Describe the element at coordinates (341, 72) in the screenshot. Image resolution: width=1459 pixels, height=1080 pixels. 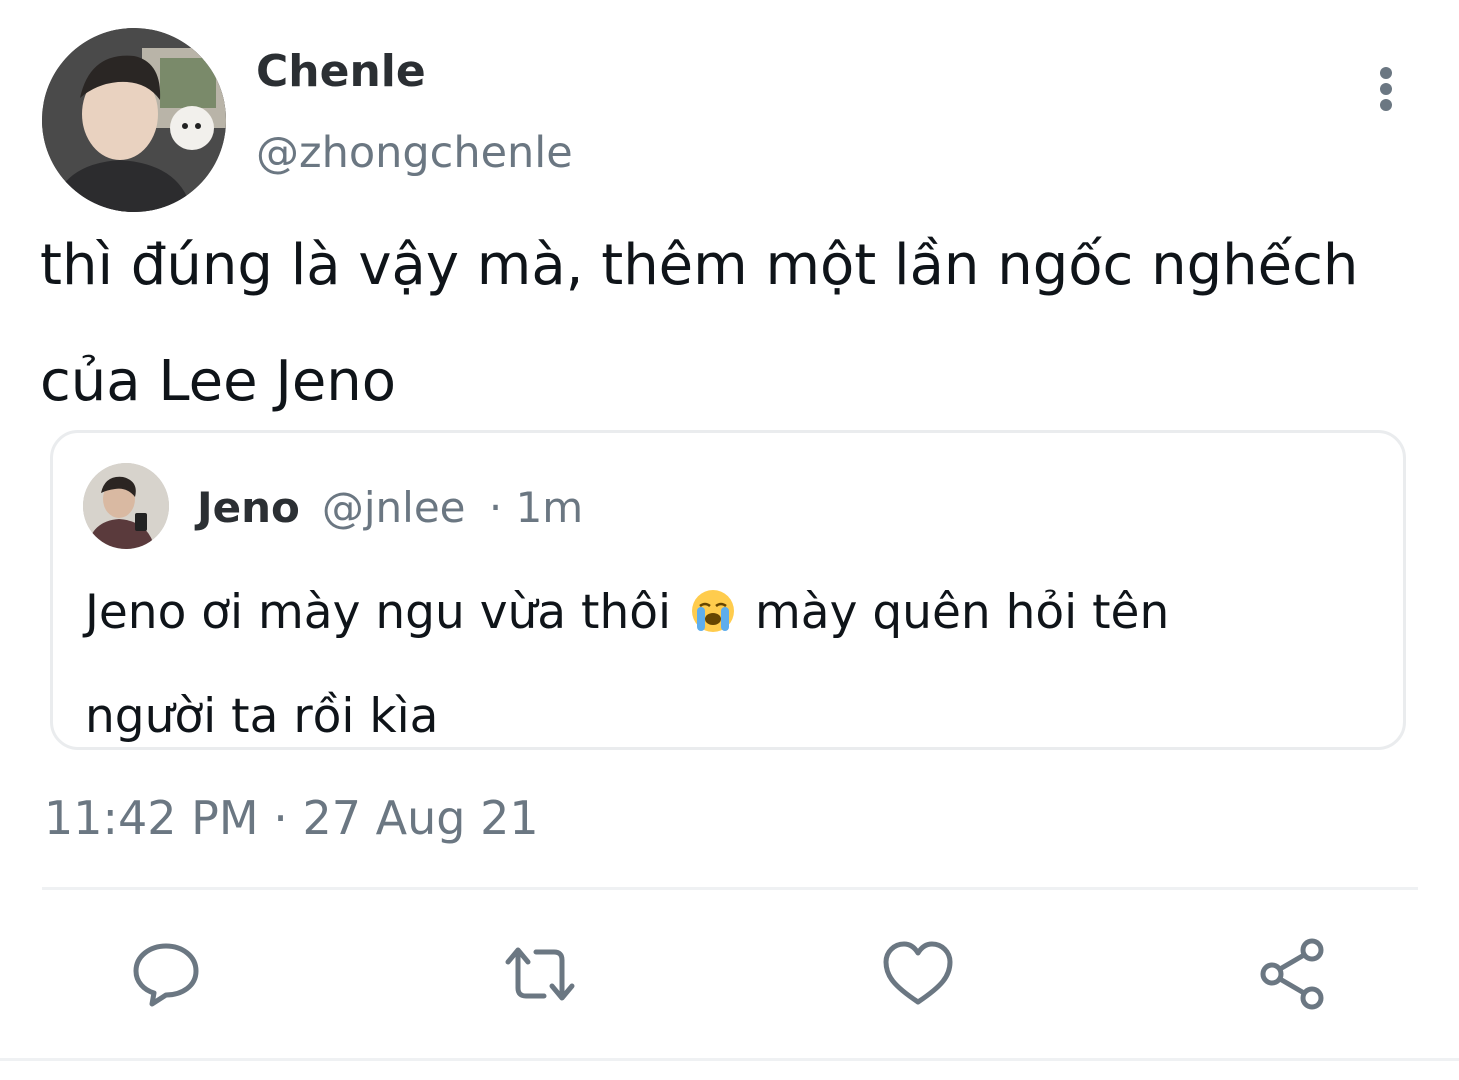
I see `author-display-name: Chenle` at that location.